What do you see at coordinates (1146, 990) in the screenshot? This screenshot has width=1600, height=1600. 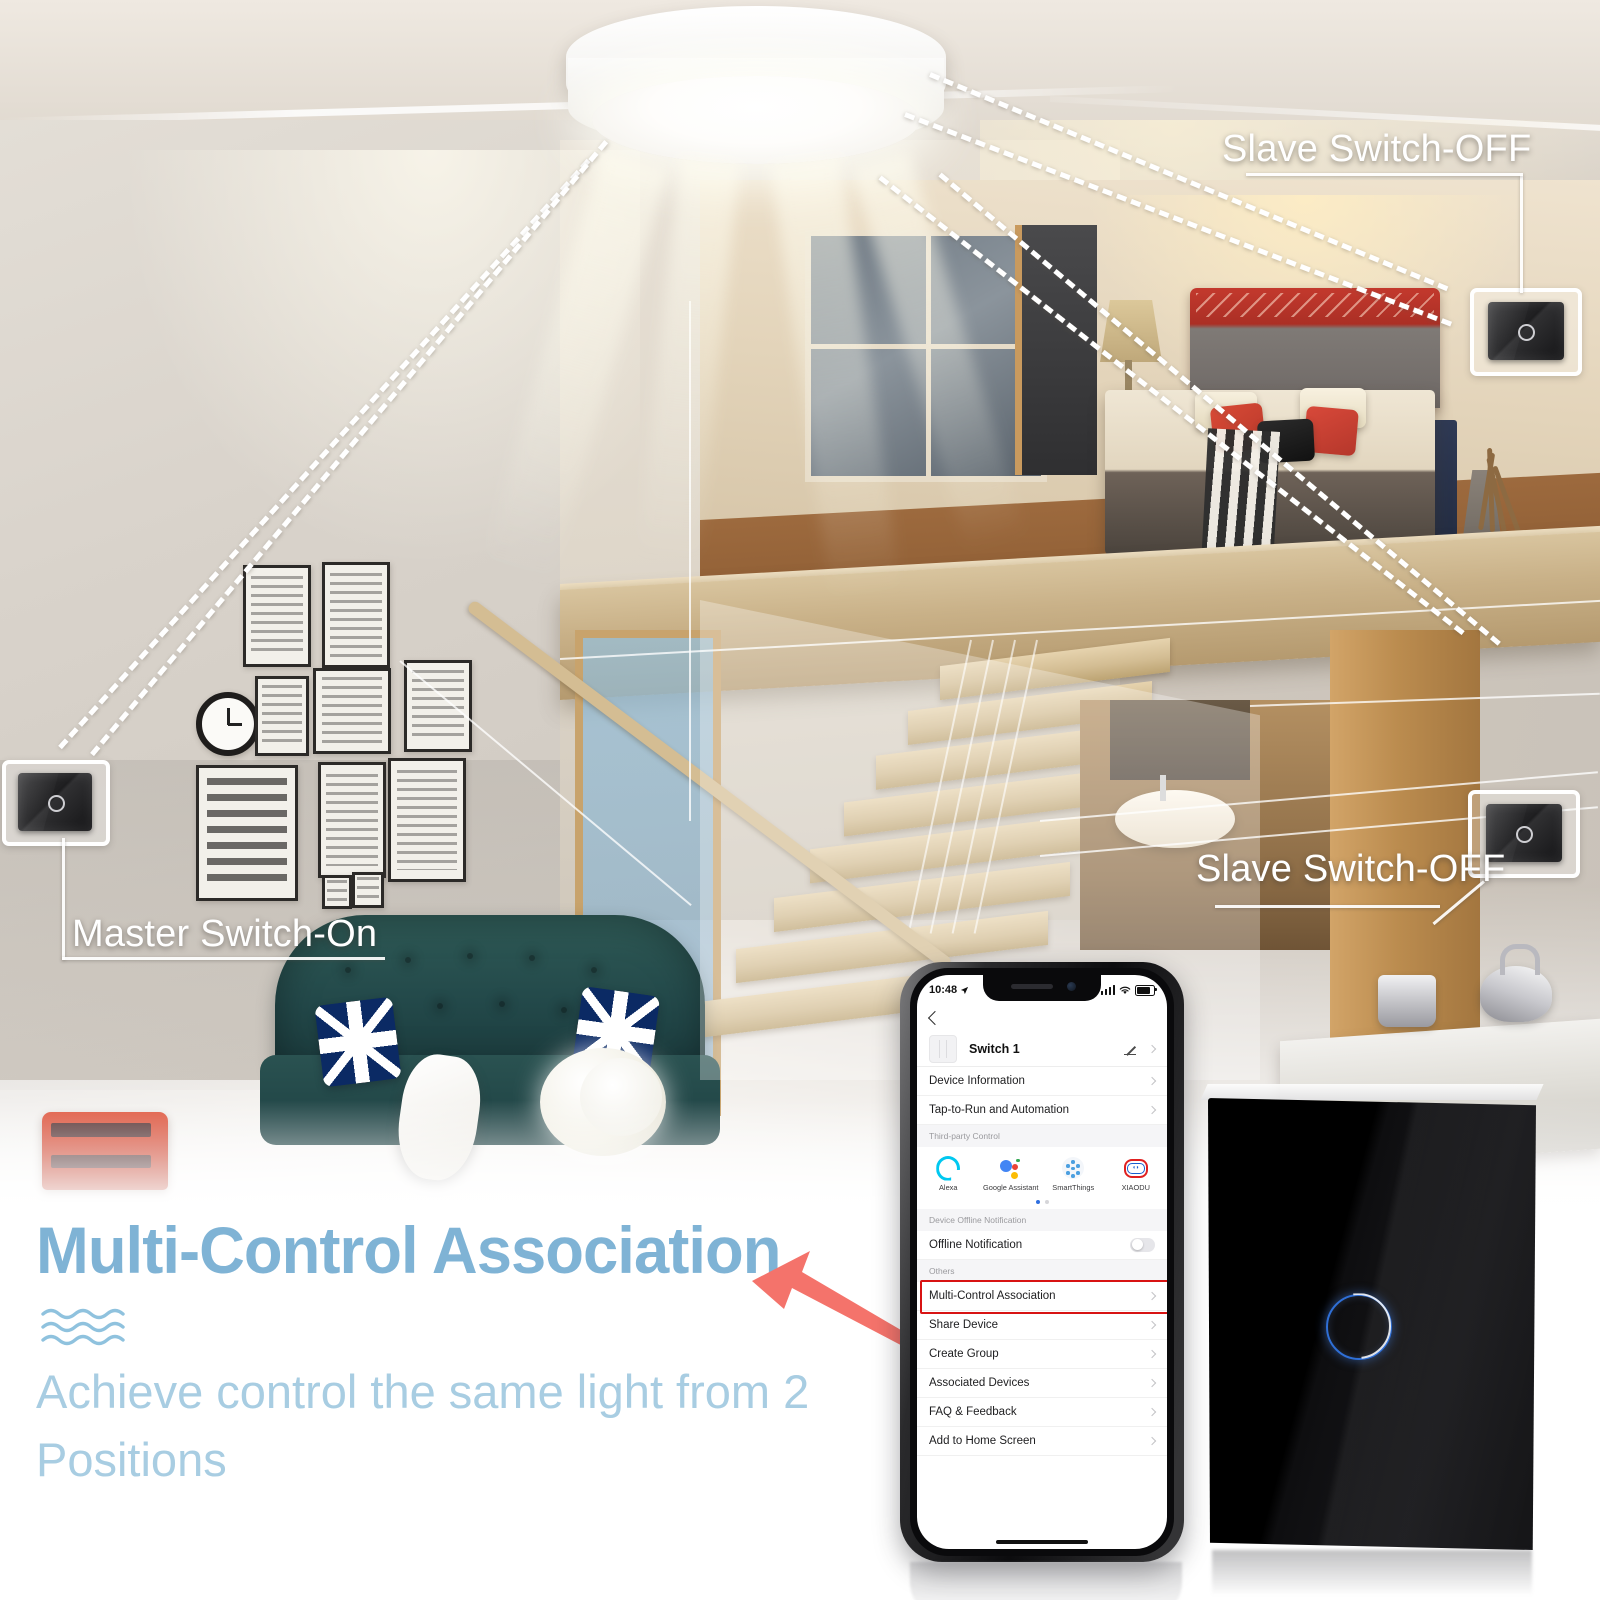 I see `battery-icon` at bounding box center [1146, 990].